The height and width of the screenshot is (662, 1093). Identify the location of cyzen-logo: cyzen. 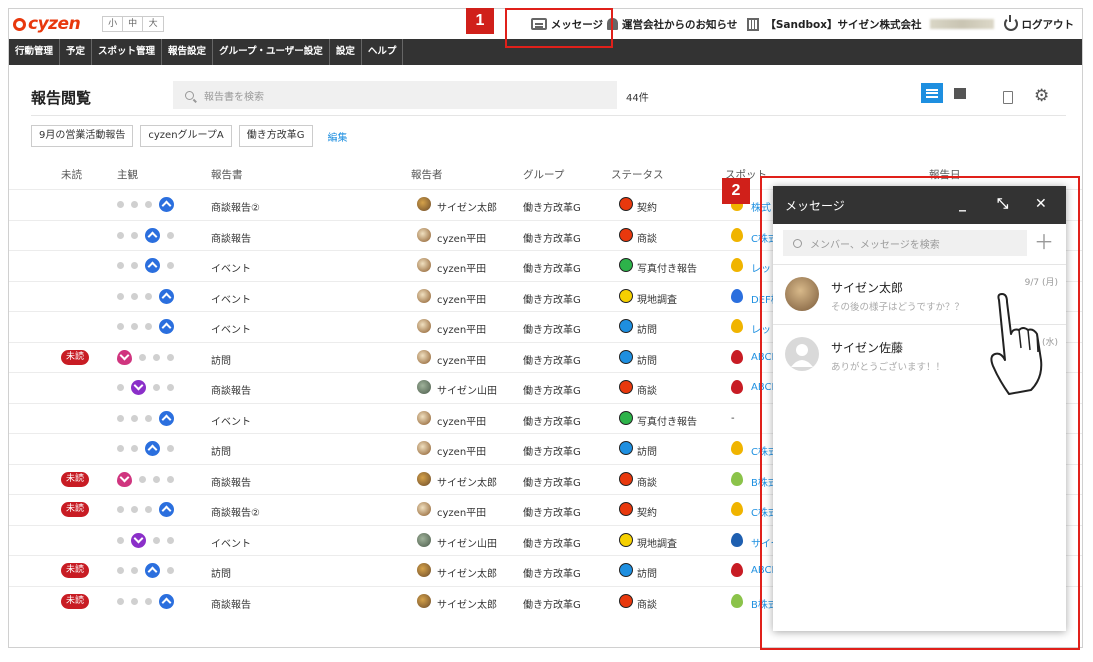
(47, 24).